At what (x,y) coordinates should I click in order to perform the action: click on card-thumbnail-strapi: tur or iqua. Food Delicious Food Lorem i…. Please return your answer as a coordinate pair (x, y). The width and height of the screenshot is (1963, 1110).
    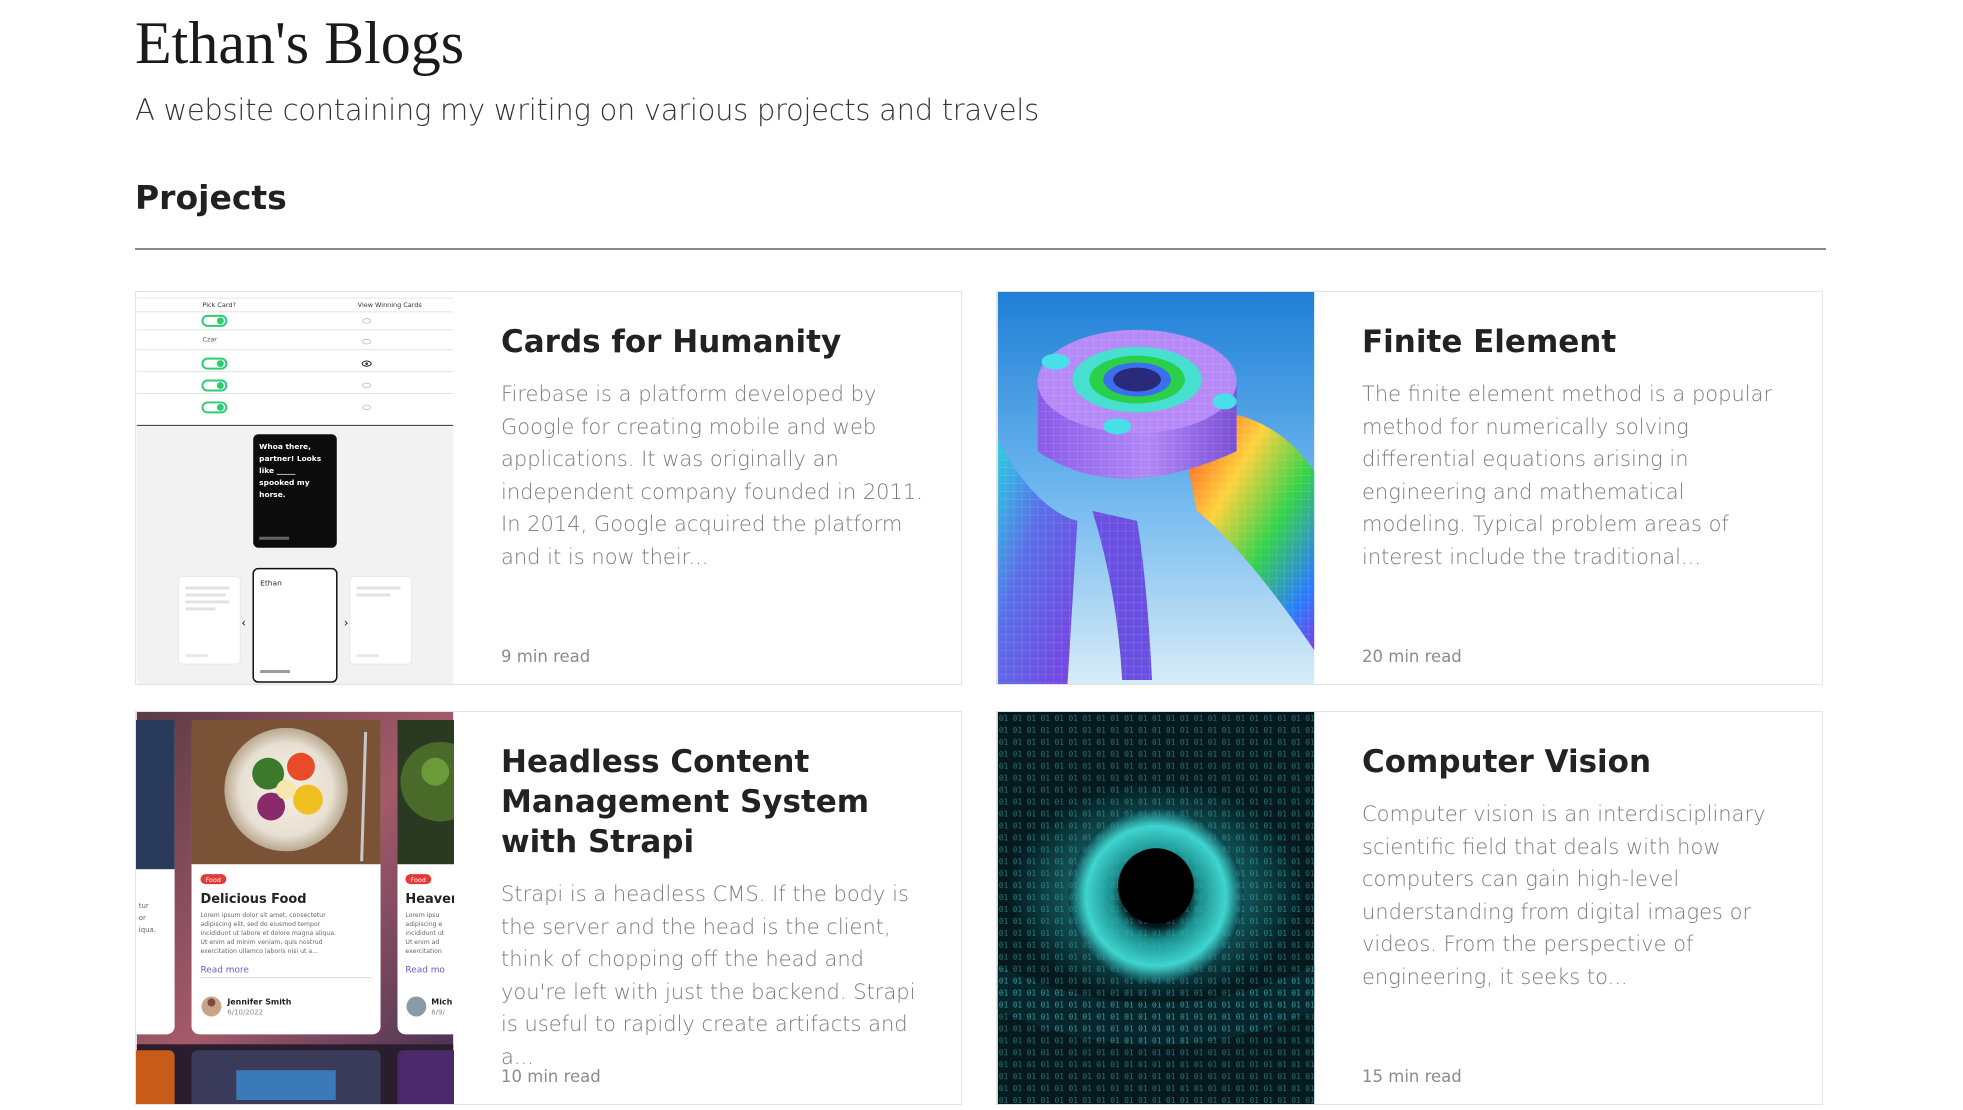
    Looking at the image, I should click on (295, 908).